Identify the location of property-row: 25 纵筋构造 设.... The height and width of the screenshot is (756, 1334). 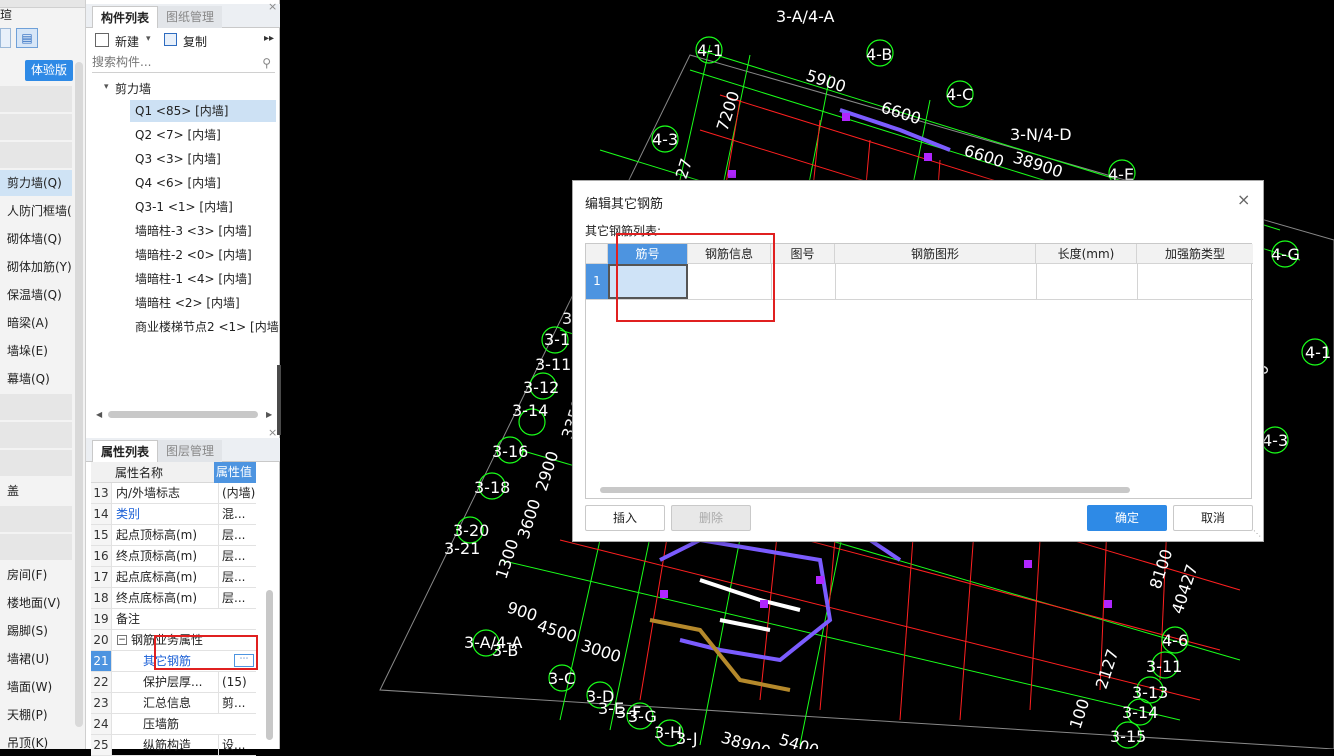
(173, 745).